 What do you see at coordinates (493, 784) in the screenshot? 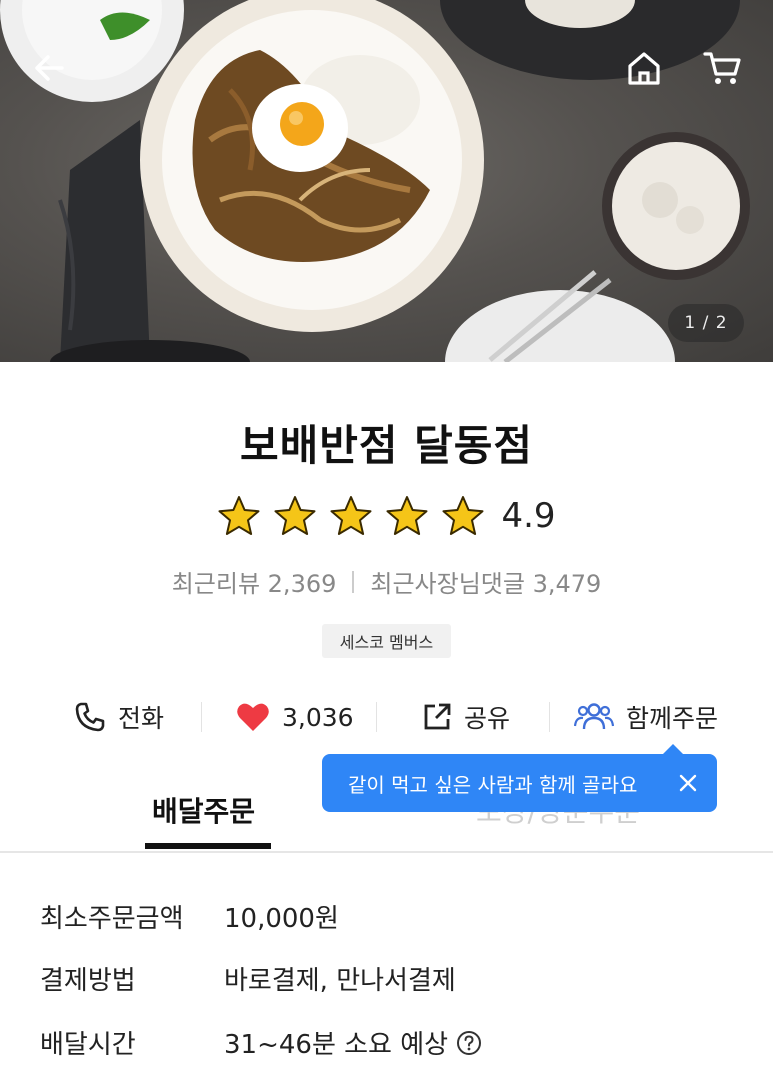
I see `tooltip-text: 같이 먹고 싶은 사람과 함께 골라요` at bounding box center [493, 784].